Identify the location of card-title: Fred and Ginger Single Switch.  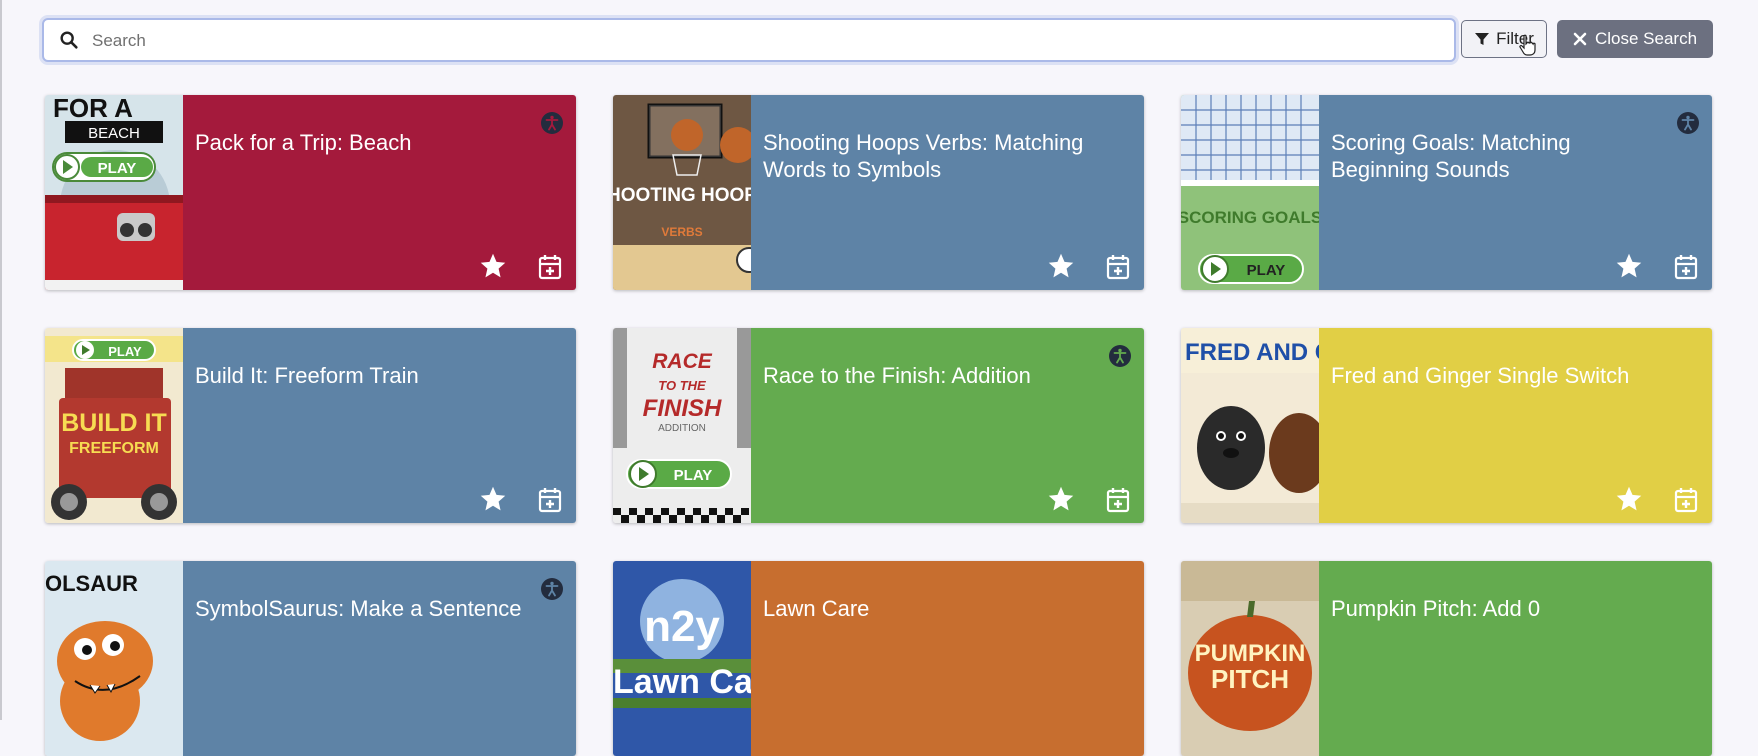
(1480, 375).